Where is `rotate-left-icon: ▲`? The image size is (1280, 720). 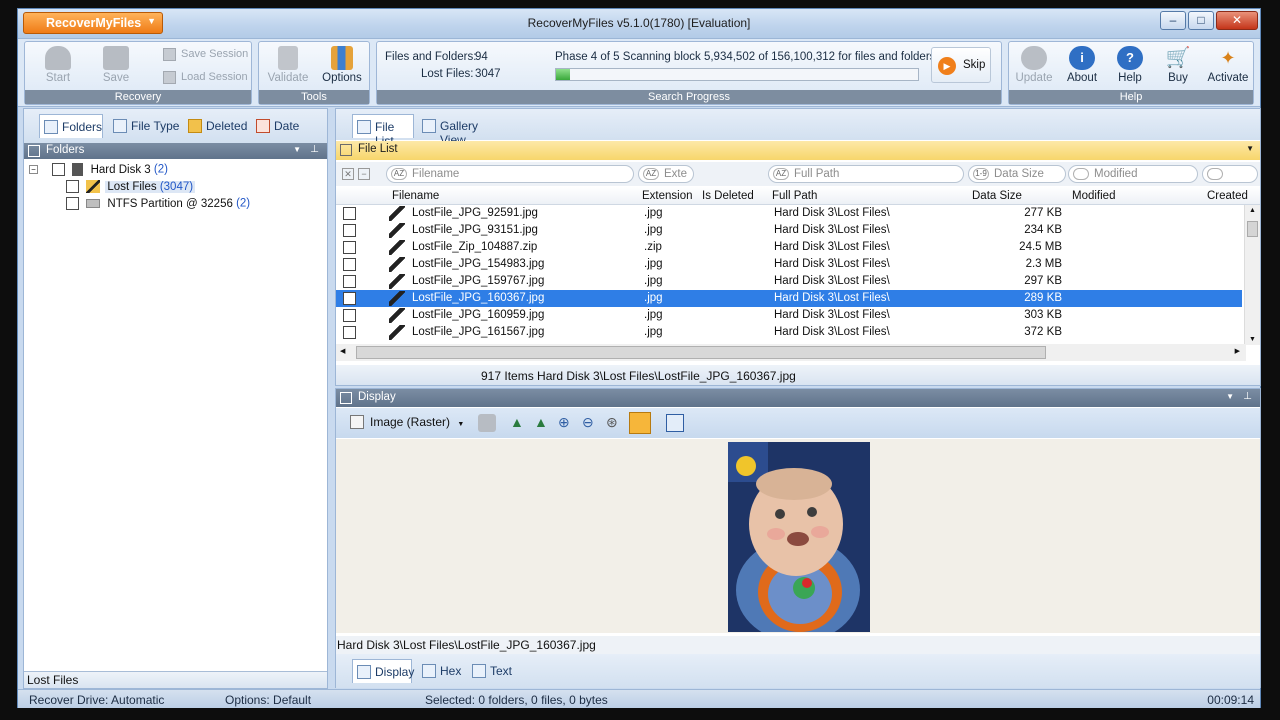 rotate-left-icon: ▲ is located at coordinates (519, 423).